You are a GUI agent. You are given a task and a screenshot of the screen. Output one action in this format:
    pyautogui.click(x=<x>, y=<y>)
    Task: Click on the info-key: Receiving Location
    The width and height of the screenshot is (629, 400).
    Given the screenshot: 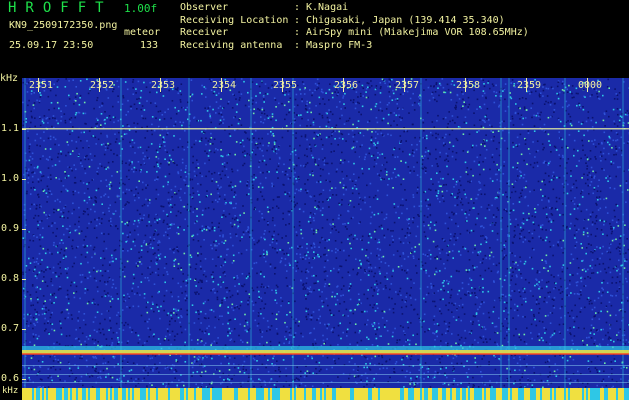 What is the action you would take?
    pyautogui.click(x=234, y=20)
    